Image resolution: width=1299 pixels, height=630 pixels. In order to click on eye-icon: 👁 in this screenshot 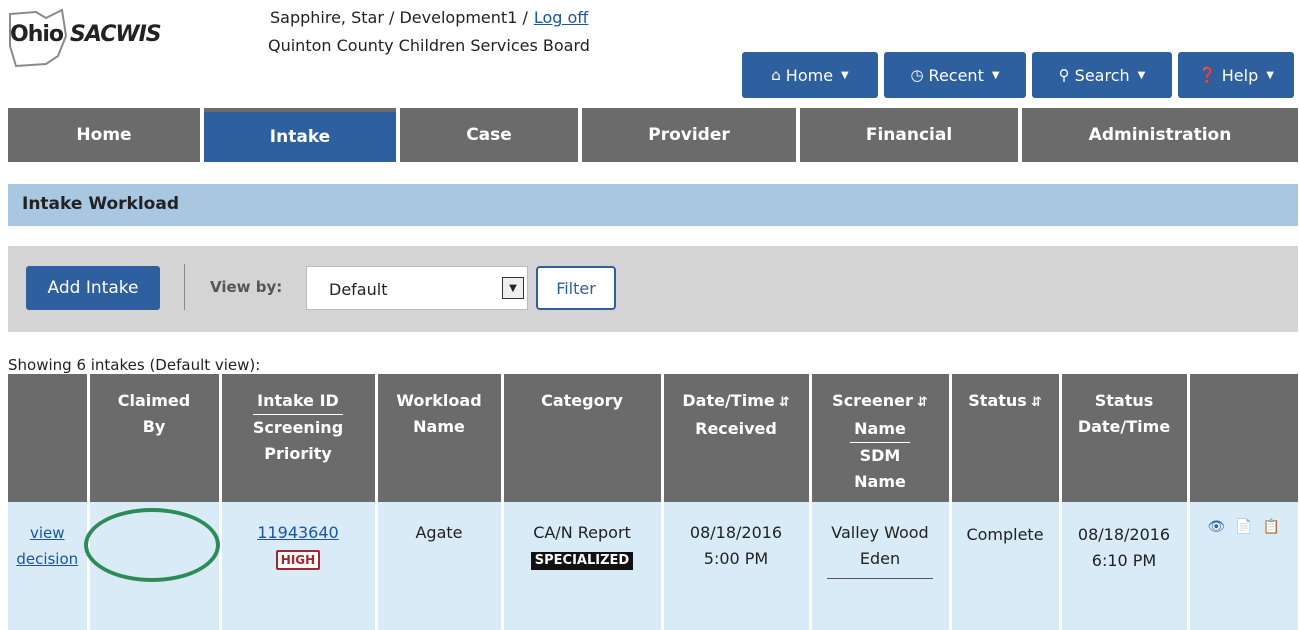, I will do `click(1216, 527)`.